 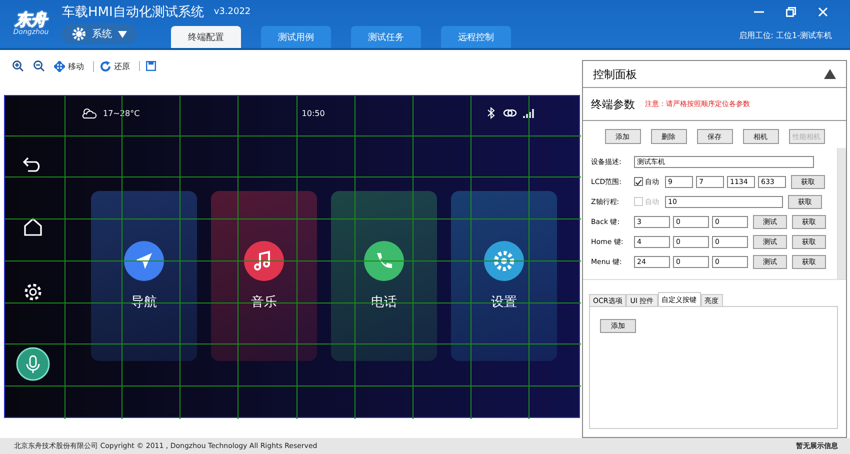 What do you see at coordinates (529, 113) in the screenshot?
I see `signal-icon` at bounding box center [529, 113].